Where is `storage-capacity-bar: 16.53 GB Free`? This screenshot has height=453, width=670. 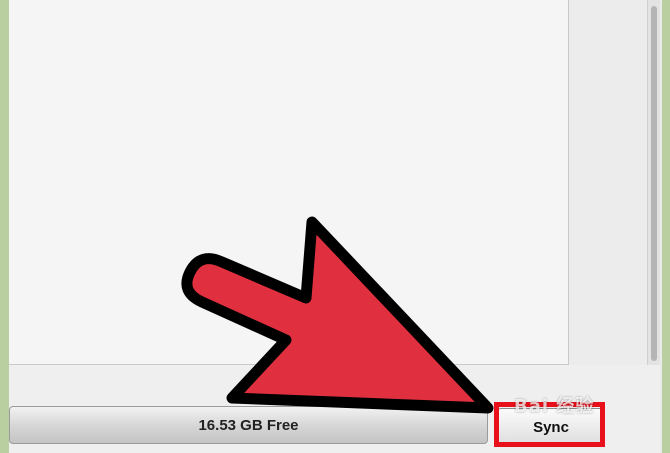
storage-capacity-bar: 16.53 GB Free is located at coordinates (248, 425).